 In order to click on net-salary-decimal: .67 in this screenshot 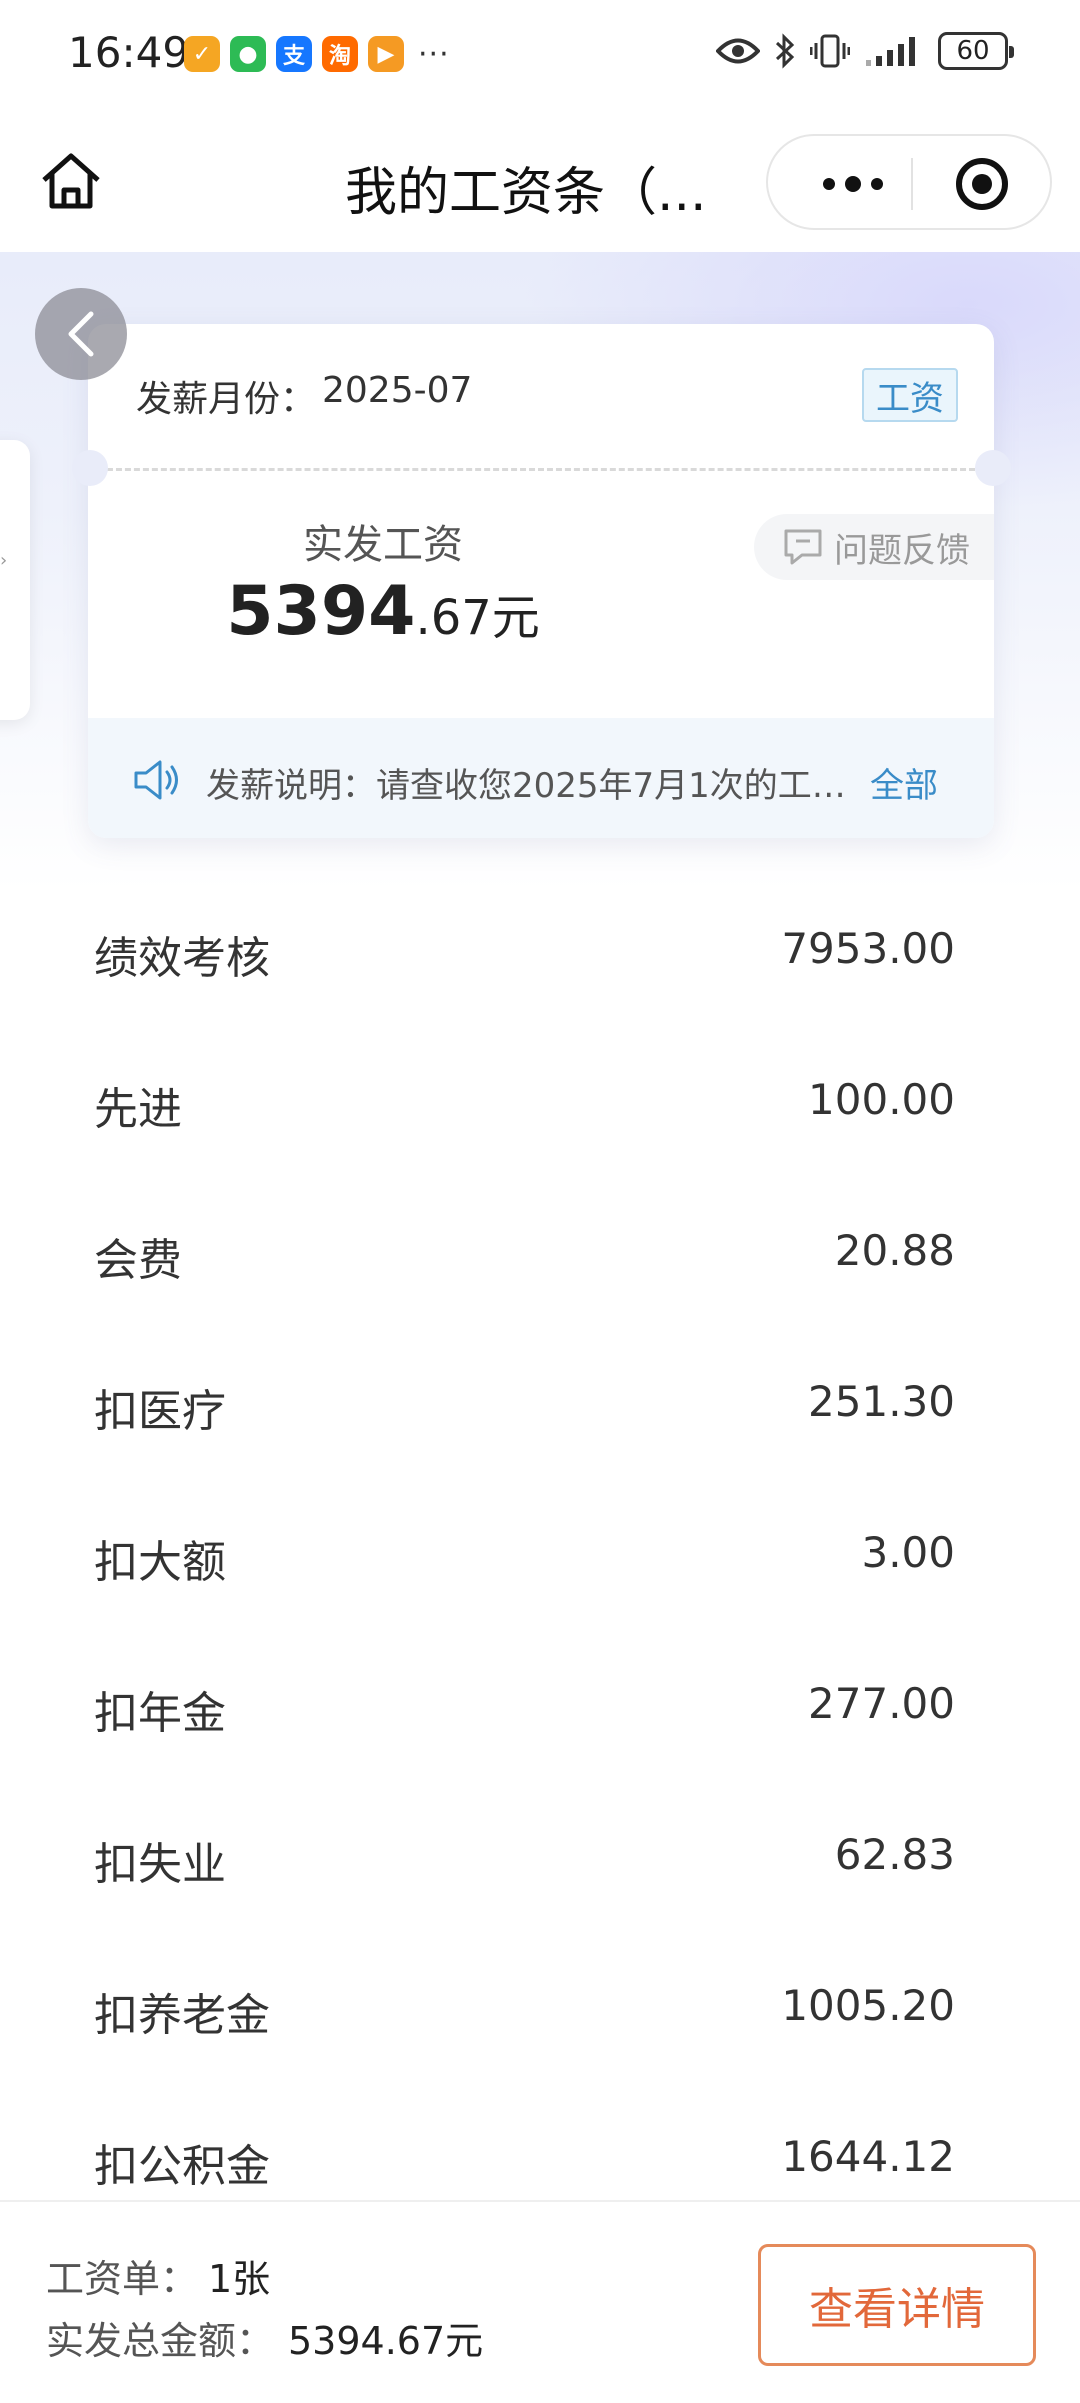, I will do `click(453, 618)`.